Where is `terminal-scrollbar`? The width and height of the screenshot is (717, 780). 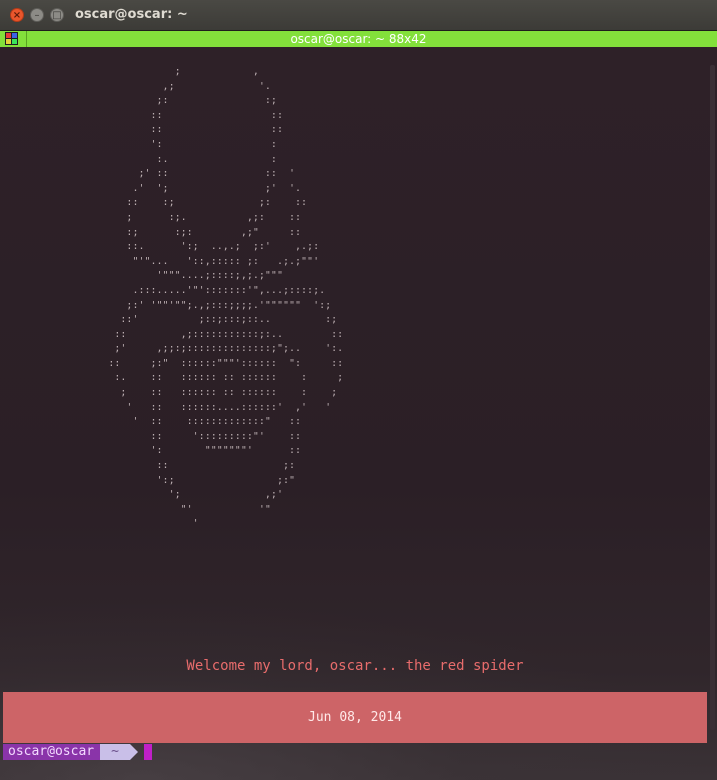
terminal-scrollbar is located at coordinates (712, 397).